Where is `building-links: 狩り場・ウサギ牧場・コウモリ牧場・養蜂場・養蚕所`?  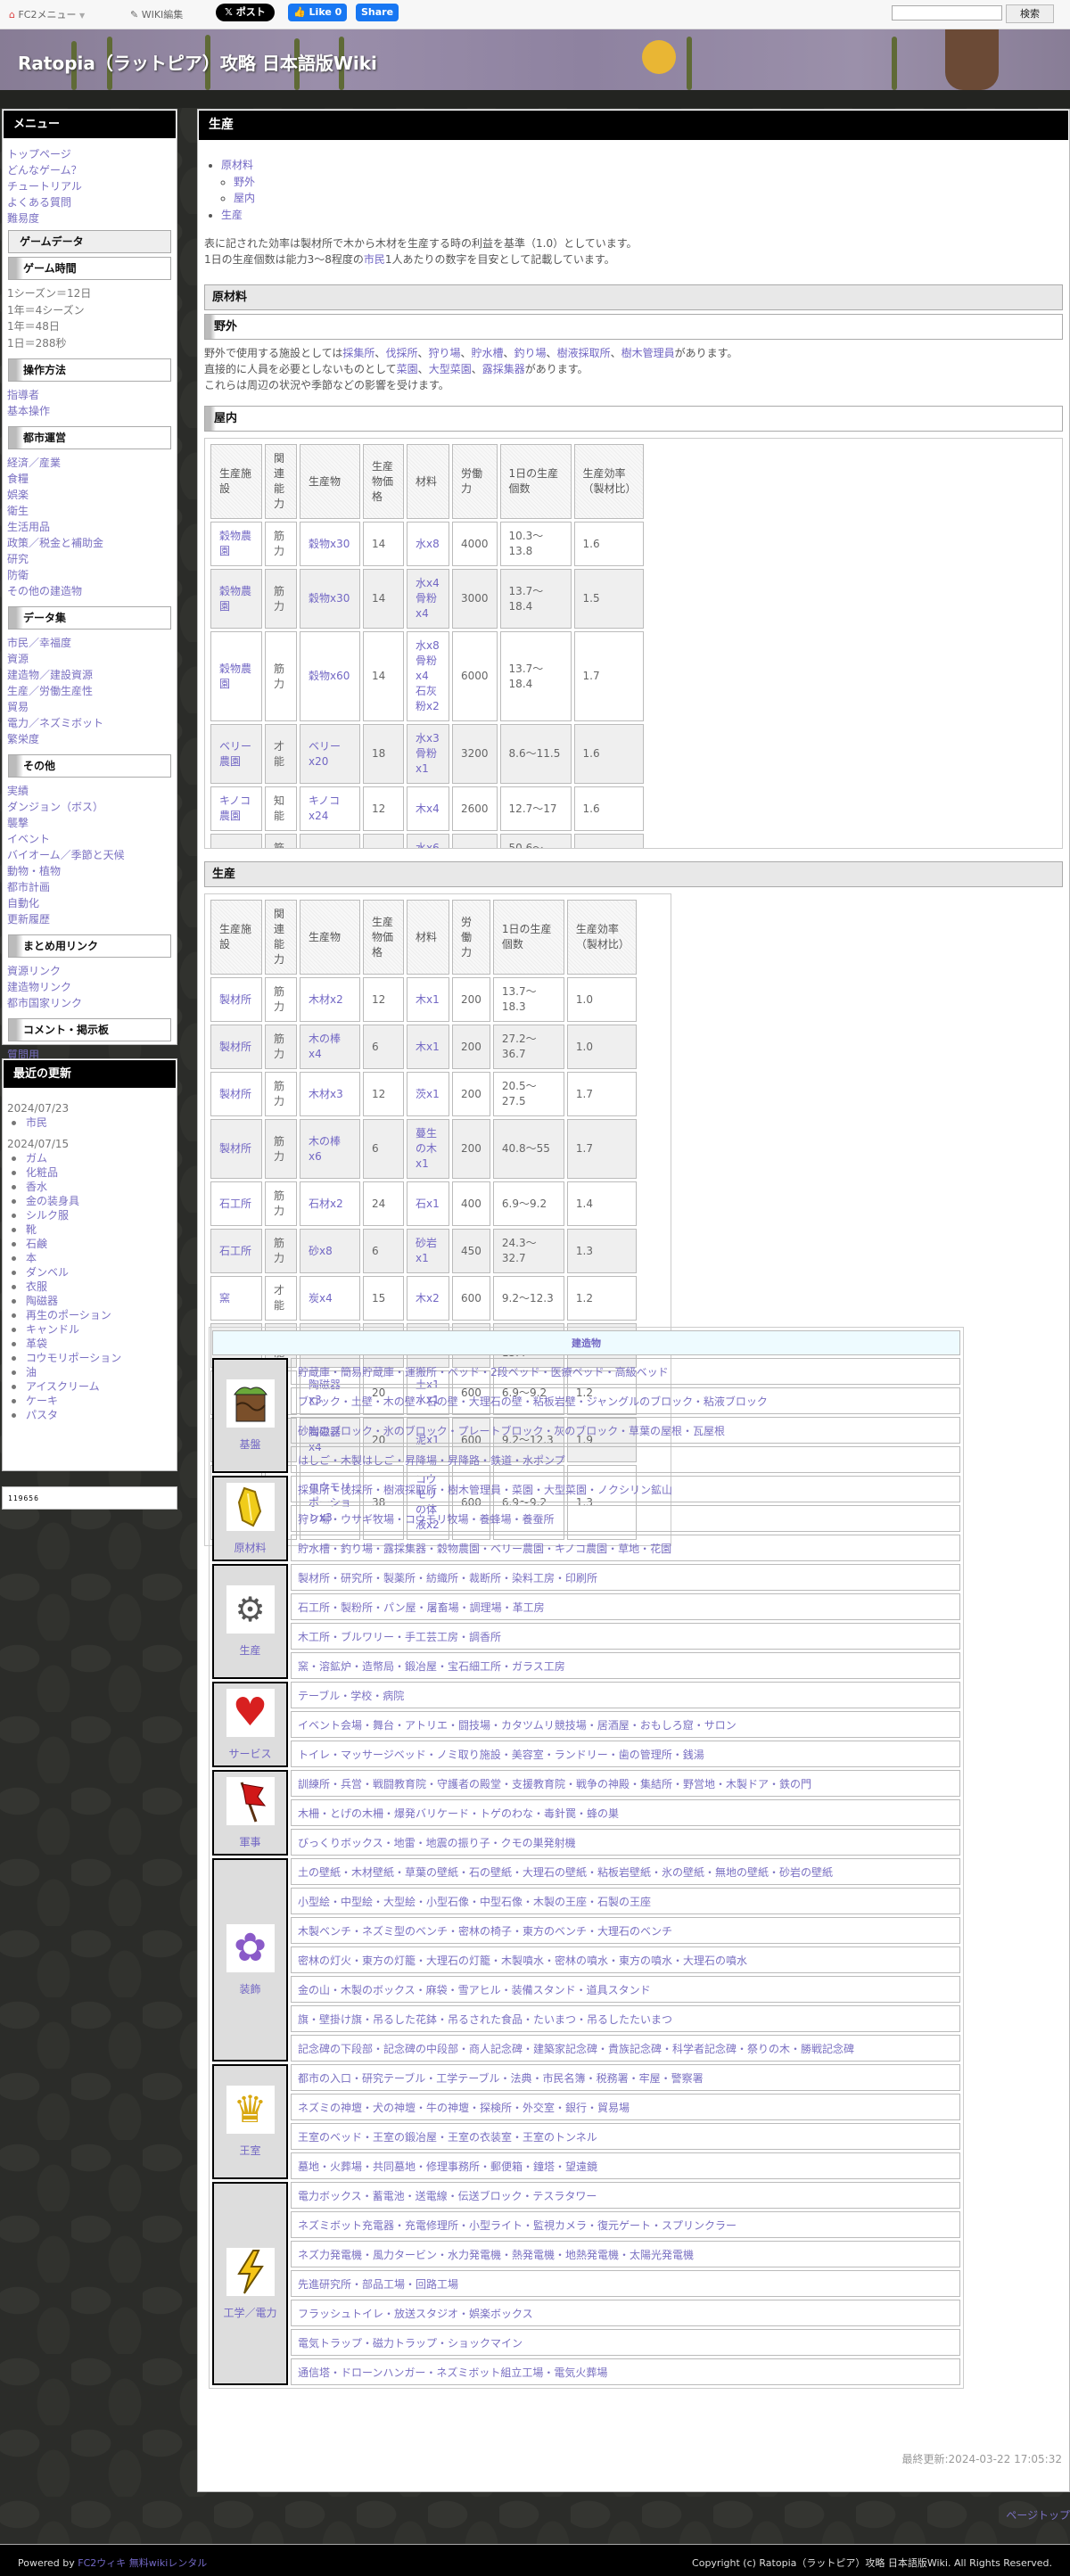 building-links: 狩り場・ウサギ牧場・コウモリ牧場・養蜂場・養蚕所 is located at coordinates (625, 1518).